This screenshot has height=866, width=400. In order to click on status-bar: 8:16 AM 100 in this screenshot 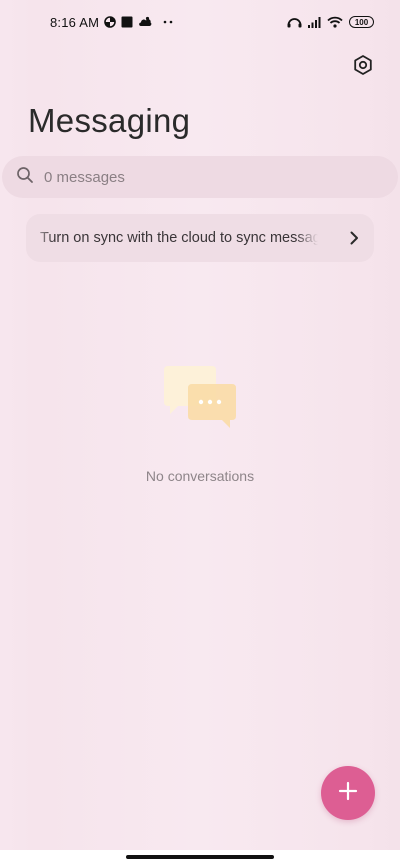, I will do `click(200, 22)`.